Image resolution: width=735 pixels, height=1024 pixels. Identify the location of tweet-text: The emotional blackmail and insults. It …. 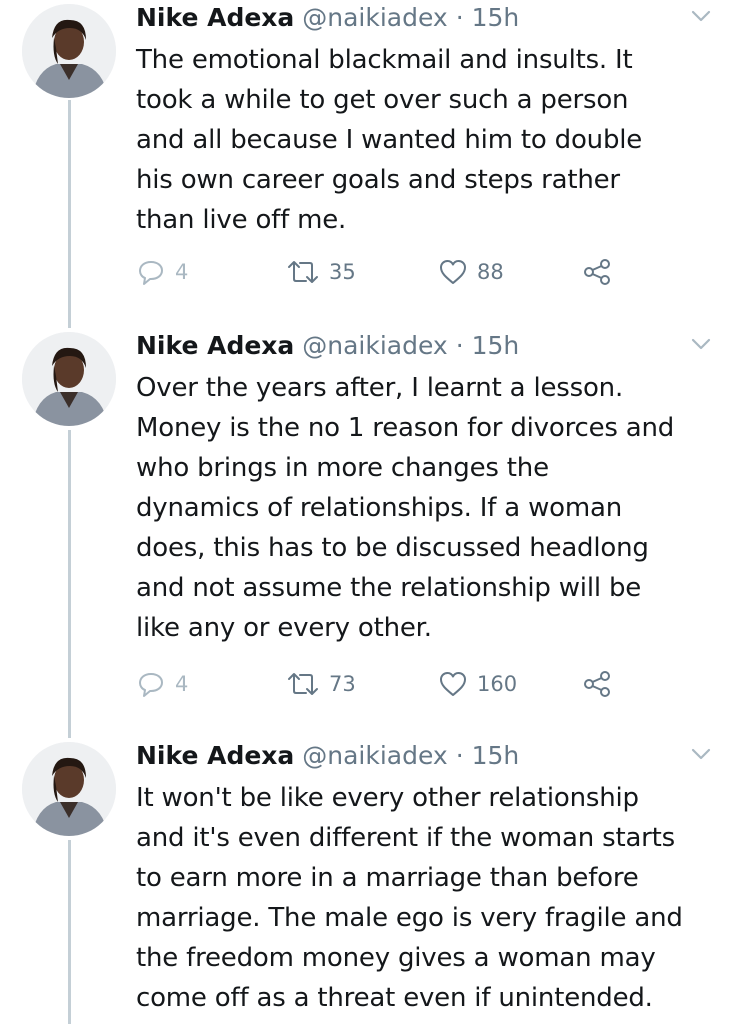
(389, 140).